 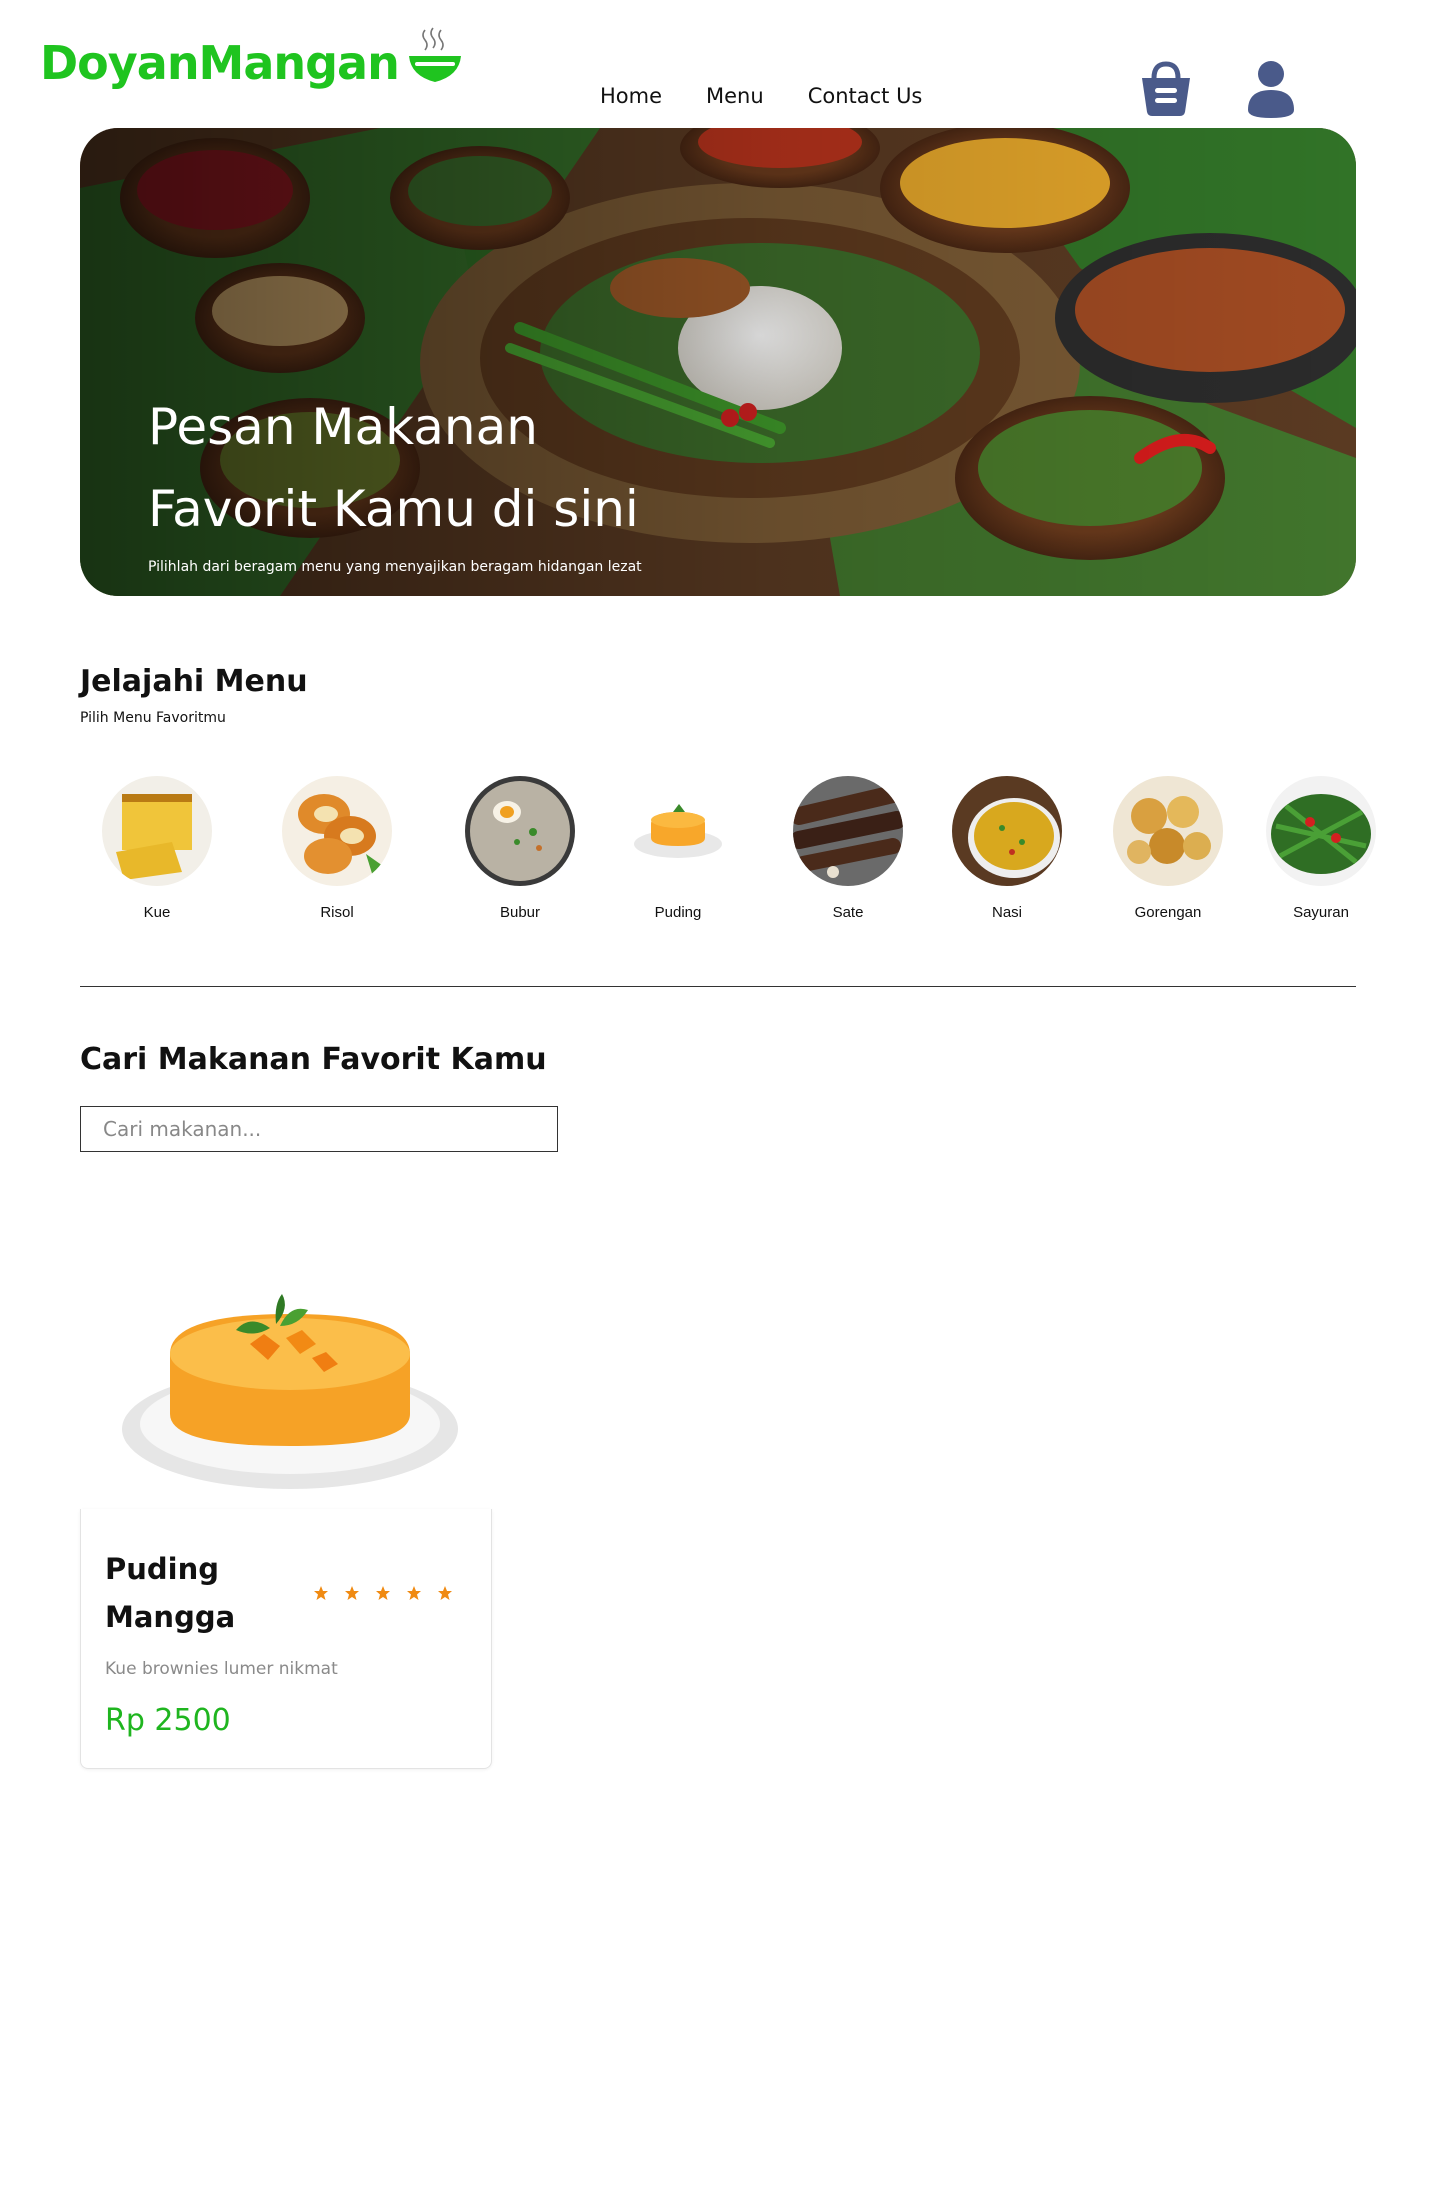 I want to click on product-name: Puding Mangga, so click(x=170, y=1593).